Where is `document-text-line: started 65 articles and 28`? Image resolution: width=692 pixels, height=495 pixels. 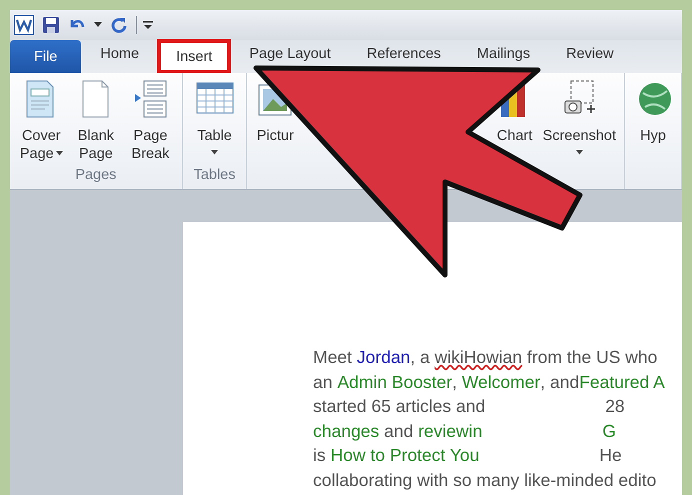
document-text-line: started 65 articles and 28 is located at coordinates (469, 406).